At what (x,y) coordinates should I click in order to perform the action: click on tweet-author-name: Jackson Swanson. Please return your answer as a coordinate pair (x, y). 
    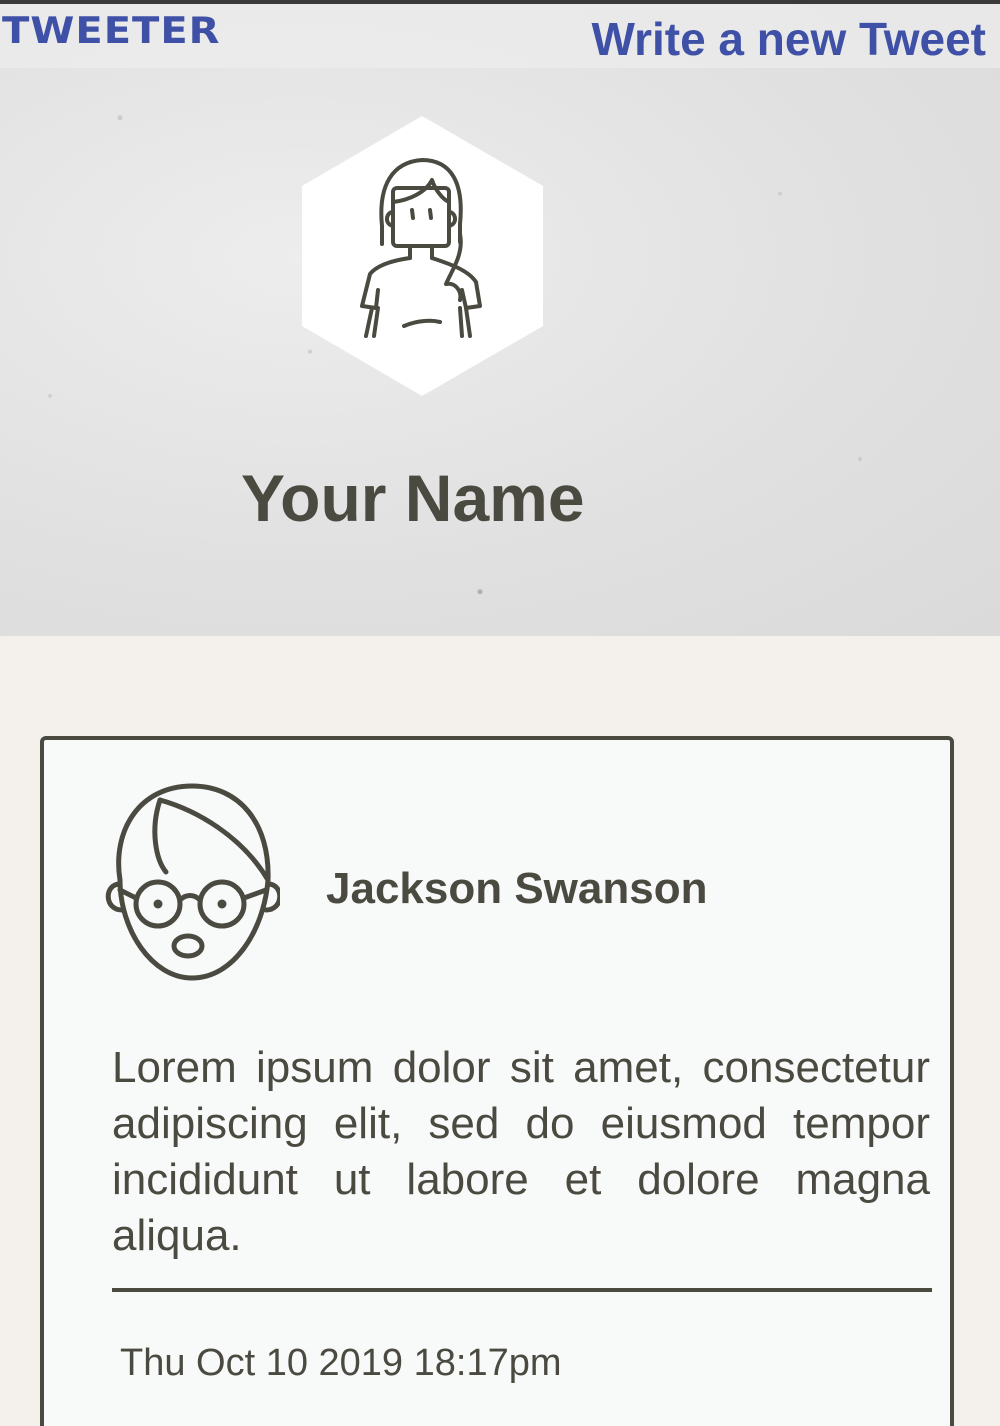
    Looking at the image, I should click on (517, 888).